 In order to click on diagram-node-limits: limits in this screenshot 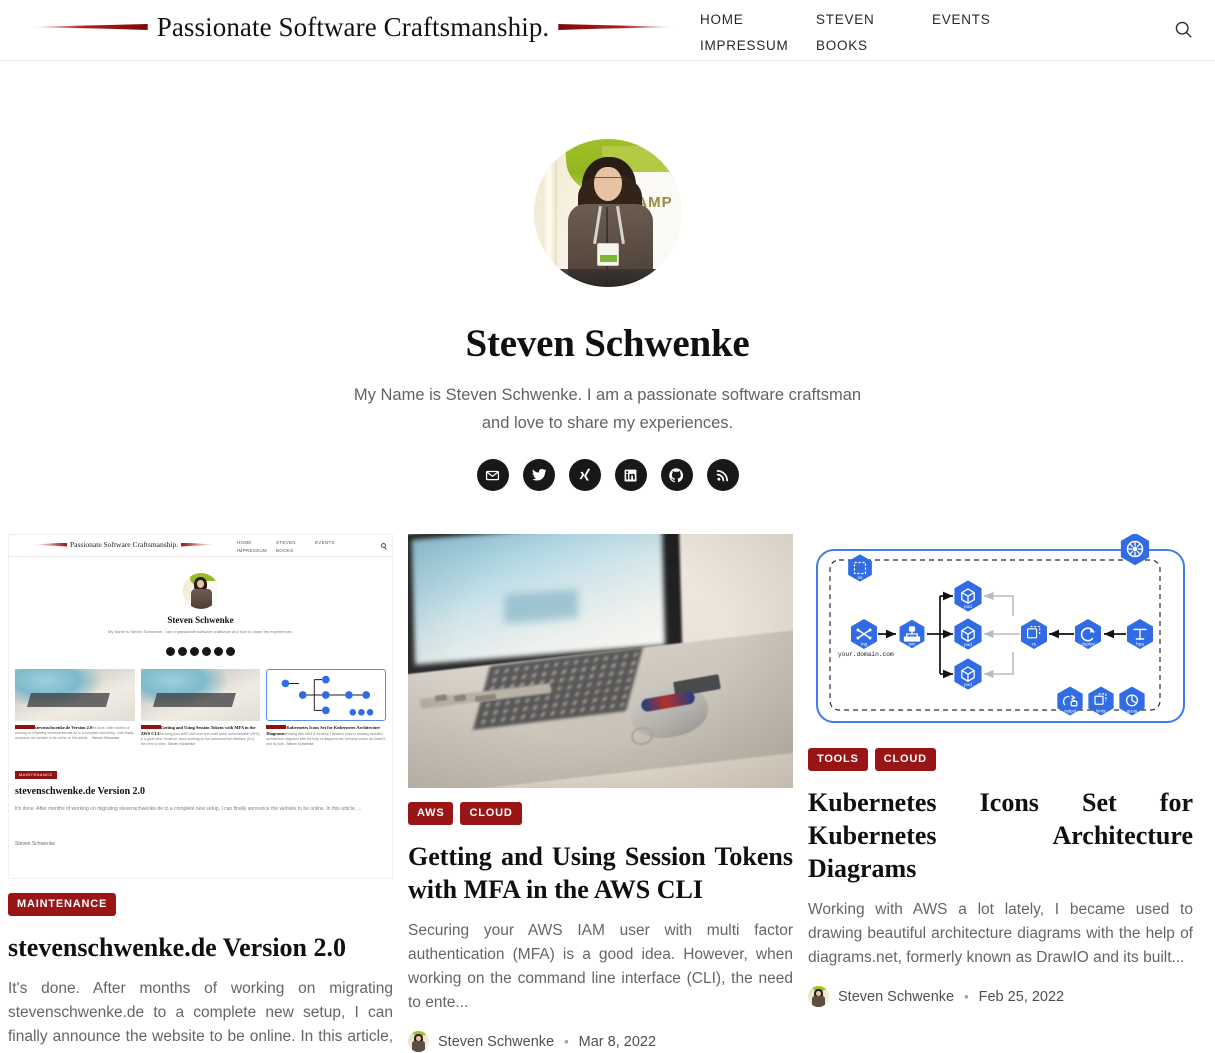, I will do `click(1101, 701)`.